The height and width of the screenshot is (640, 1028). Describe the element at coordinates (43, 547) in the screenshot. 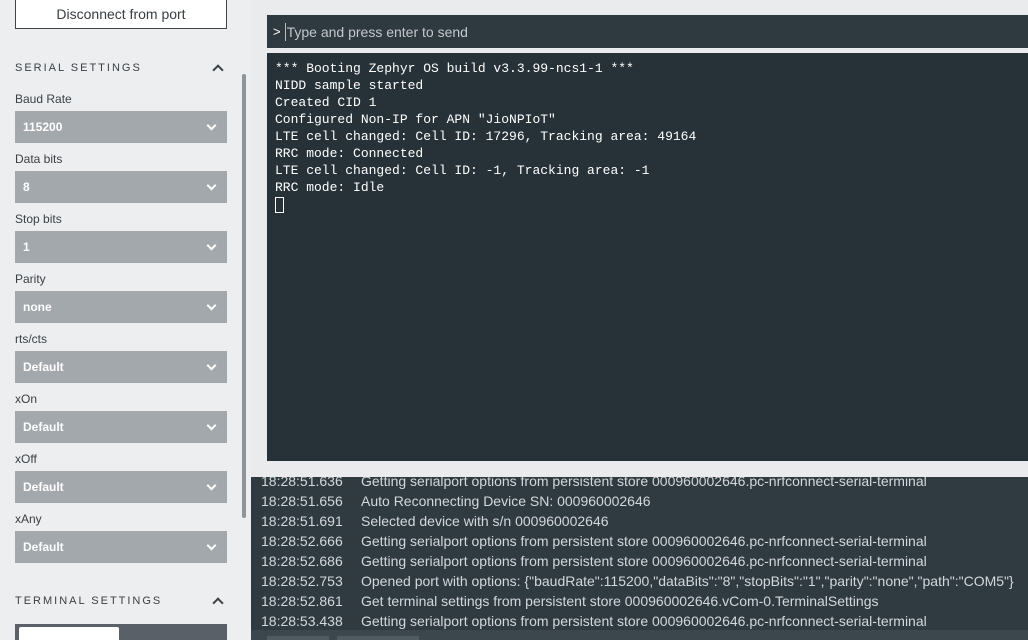

I see `xany-value: Default` at that location.